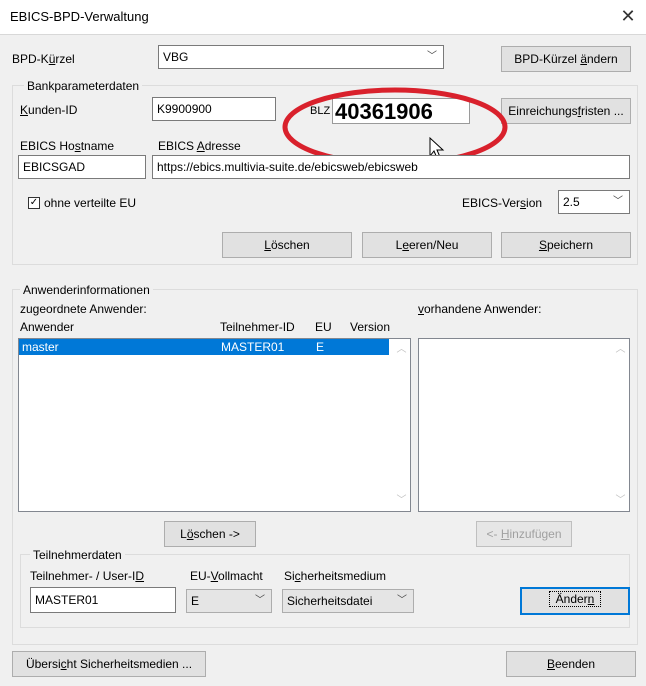 The image size is (646, 686). I want to click on zugeordnete-anwender-label: zugeordnete Anwender:, so click(83, 309).